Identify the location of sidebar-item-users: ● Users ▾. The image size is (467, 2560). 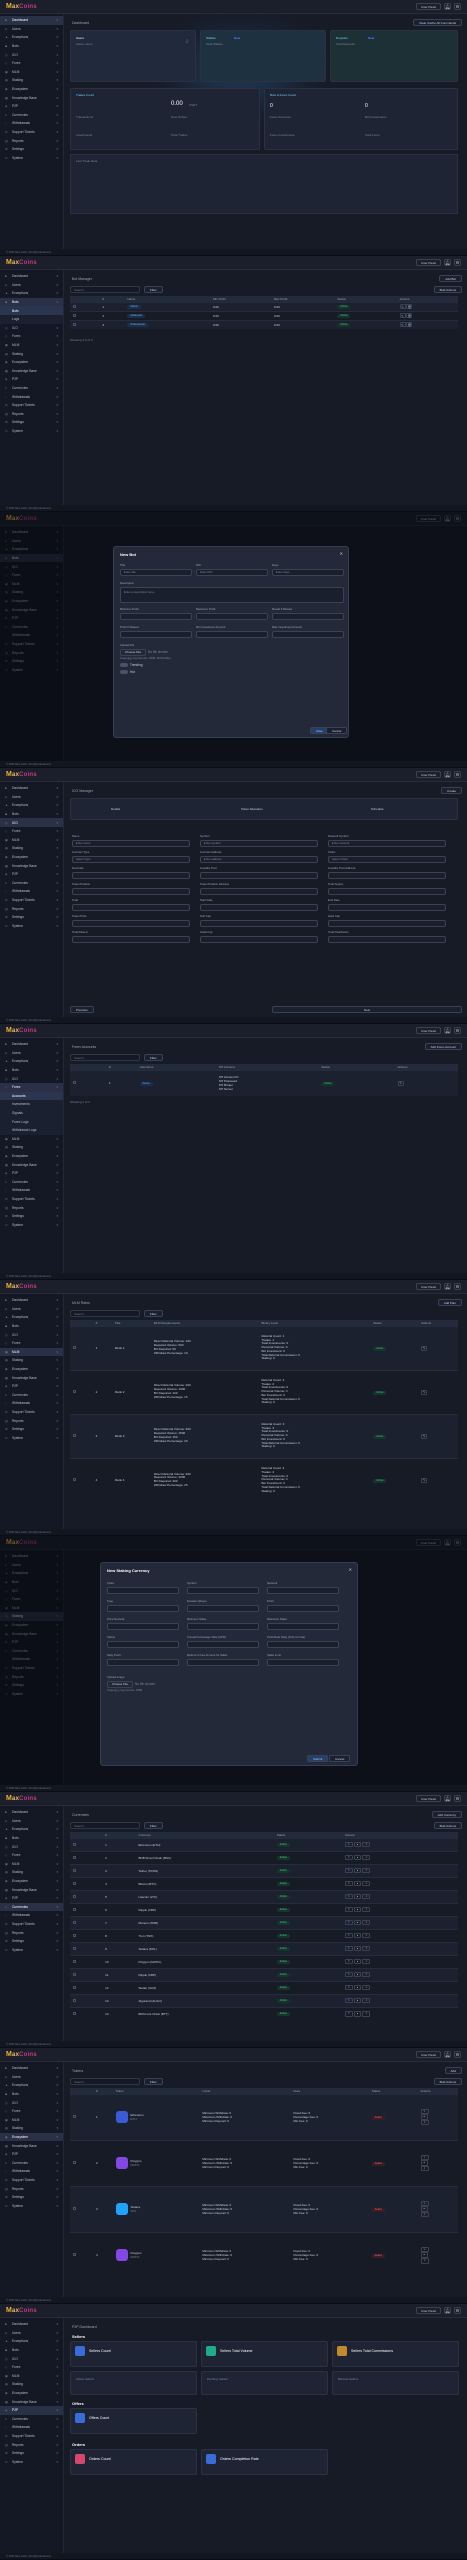
(31, 285).